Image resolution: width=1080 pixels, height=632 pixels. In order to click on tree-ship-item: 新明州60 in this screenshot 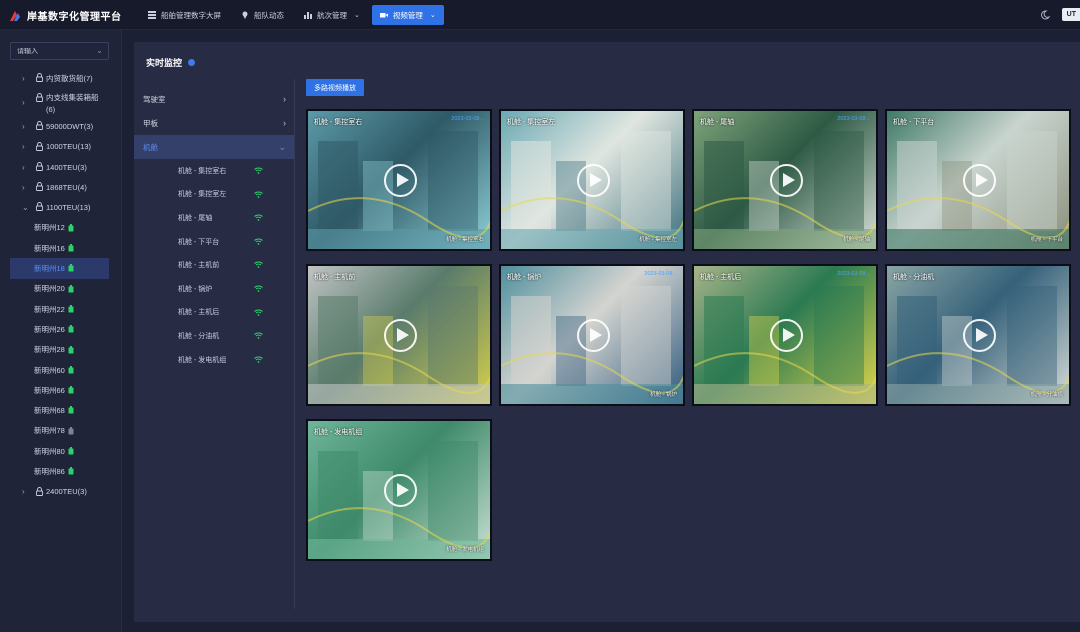, I will do `click(61, 370)`.